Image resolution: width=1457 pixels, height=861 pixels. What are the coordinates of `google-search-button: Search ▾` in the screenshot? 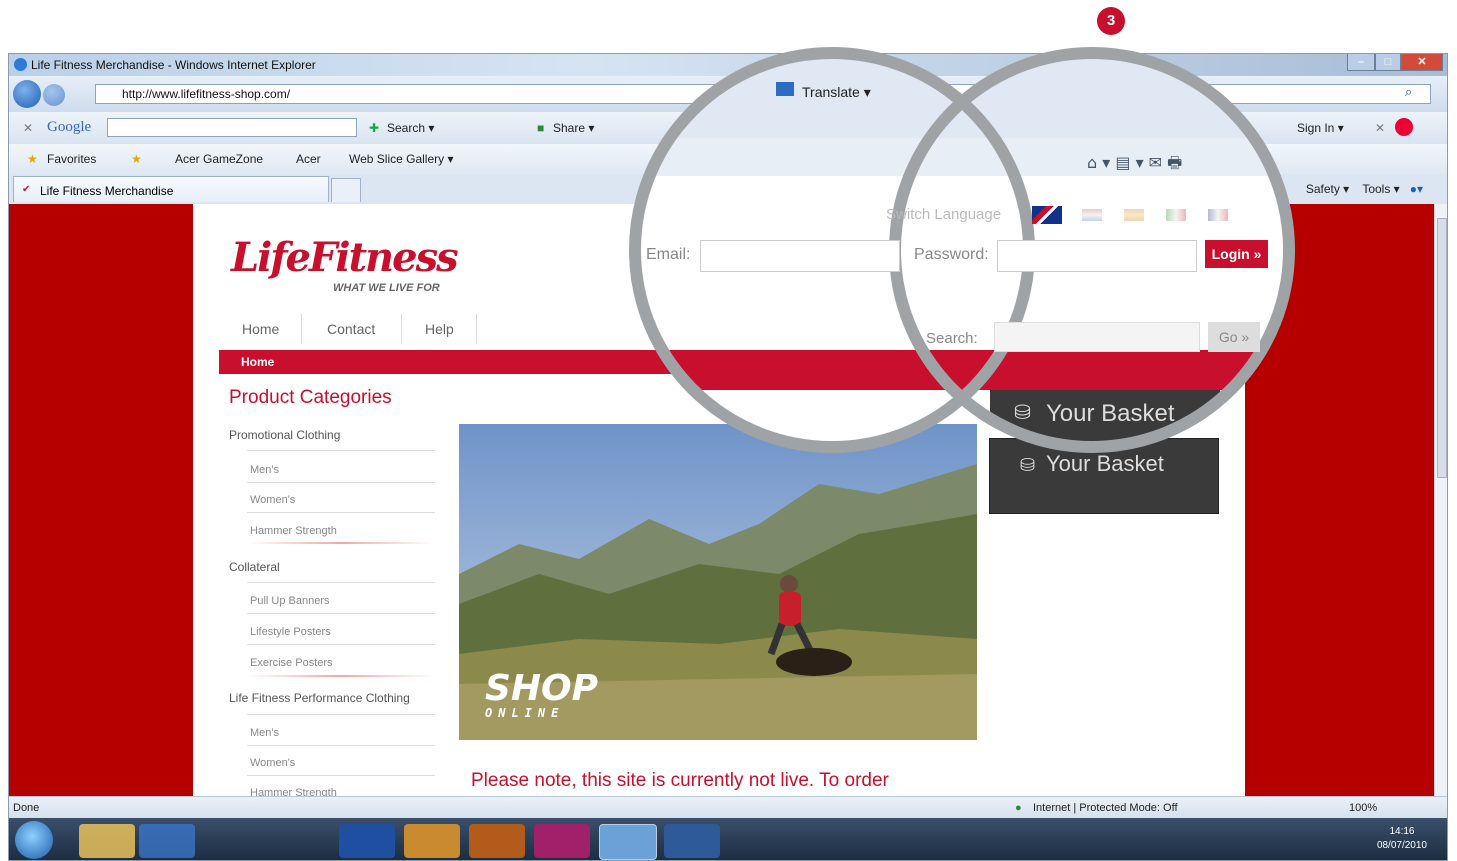 It's located at (410, 128).